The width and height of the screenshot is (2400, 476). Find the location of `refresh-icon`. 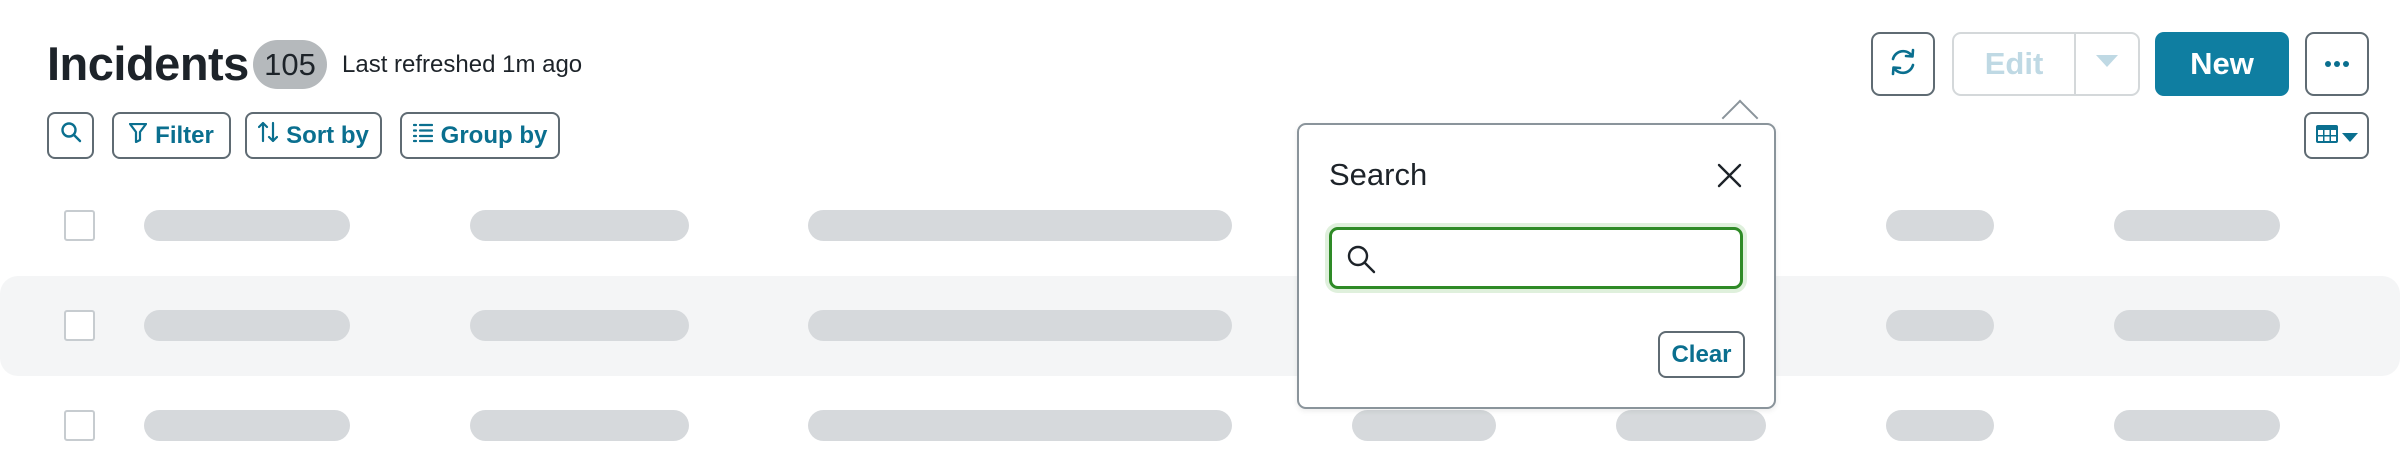

refresh-icon is located at coordinates (1903, 64).